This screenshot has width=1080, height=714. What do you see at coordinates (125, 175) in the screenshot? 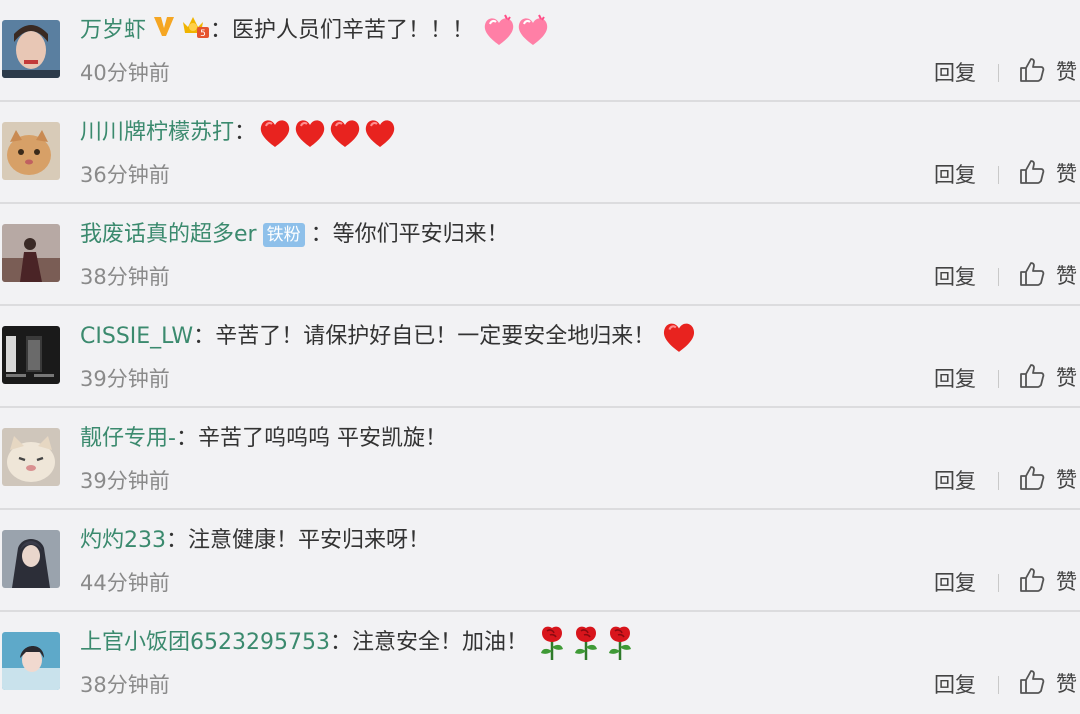
I see `comment-time: 36分钟前` at bounding box center [125, 175].